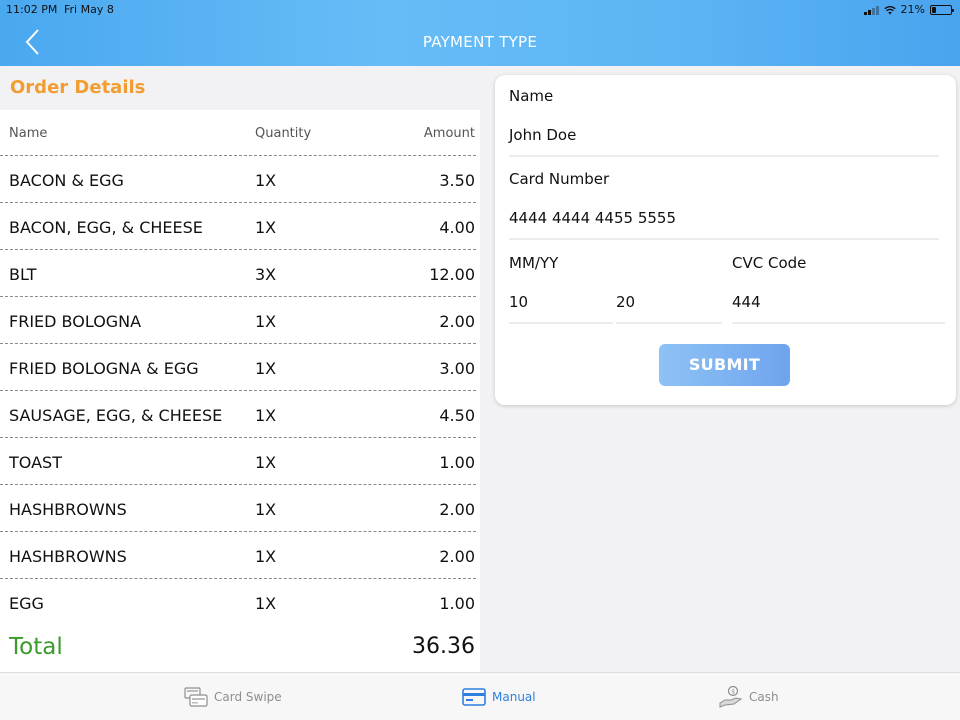 The width and height of the screenshot is (960, 720). I want to click on payment-method-tabbar: Card Swipe Manual $ Cash, so click(480, 696).